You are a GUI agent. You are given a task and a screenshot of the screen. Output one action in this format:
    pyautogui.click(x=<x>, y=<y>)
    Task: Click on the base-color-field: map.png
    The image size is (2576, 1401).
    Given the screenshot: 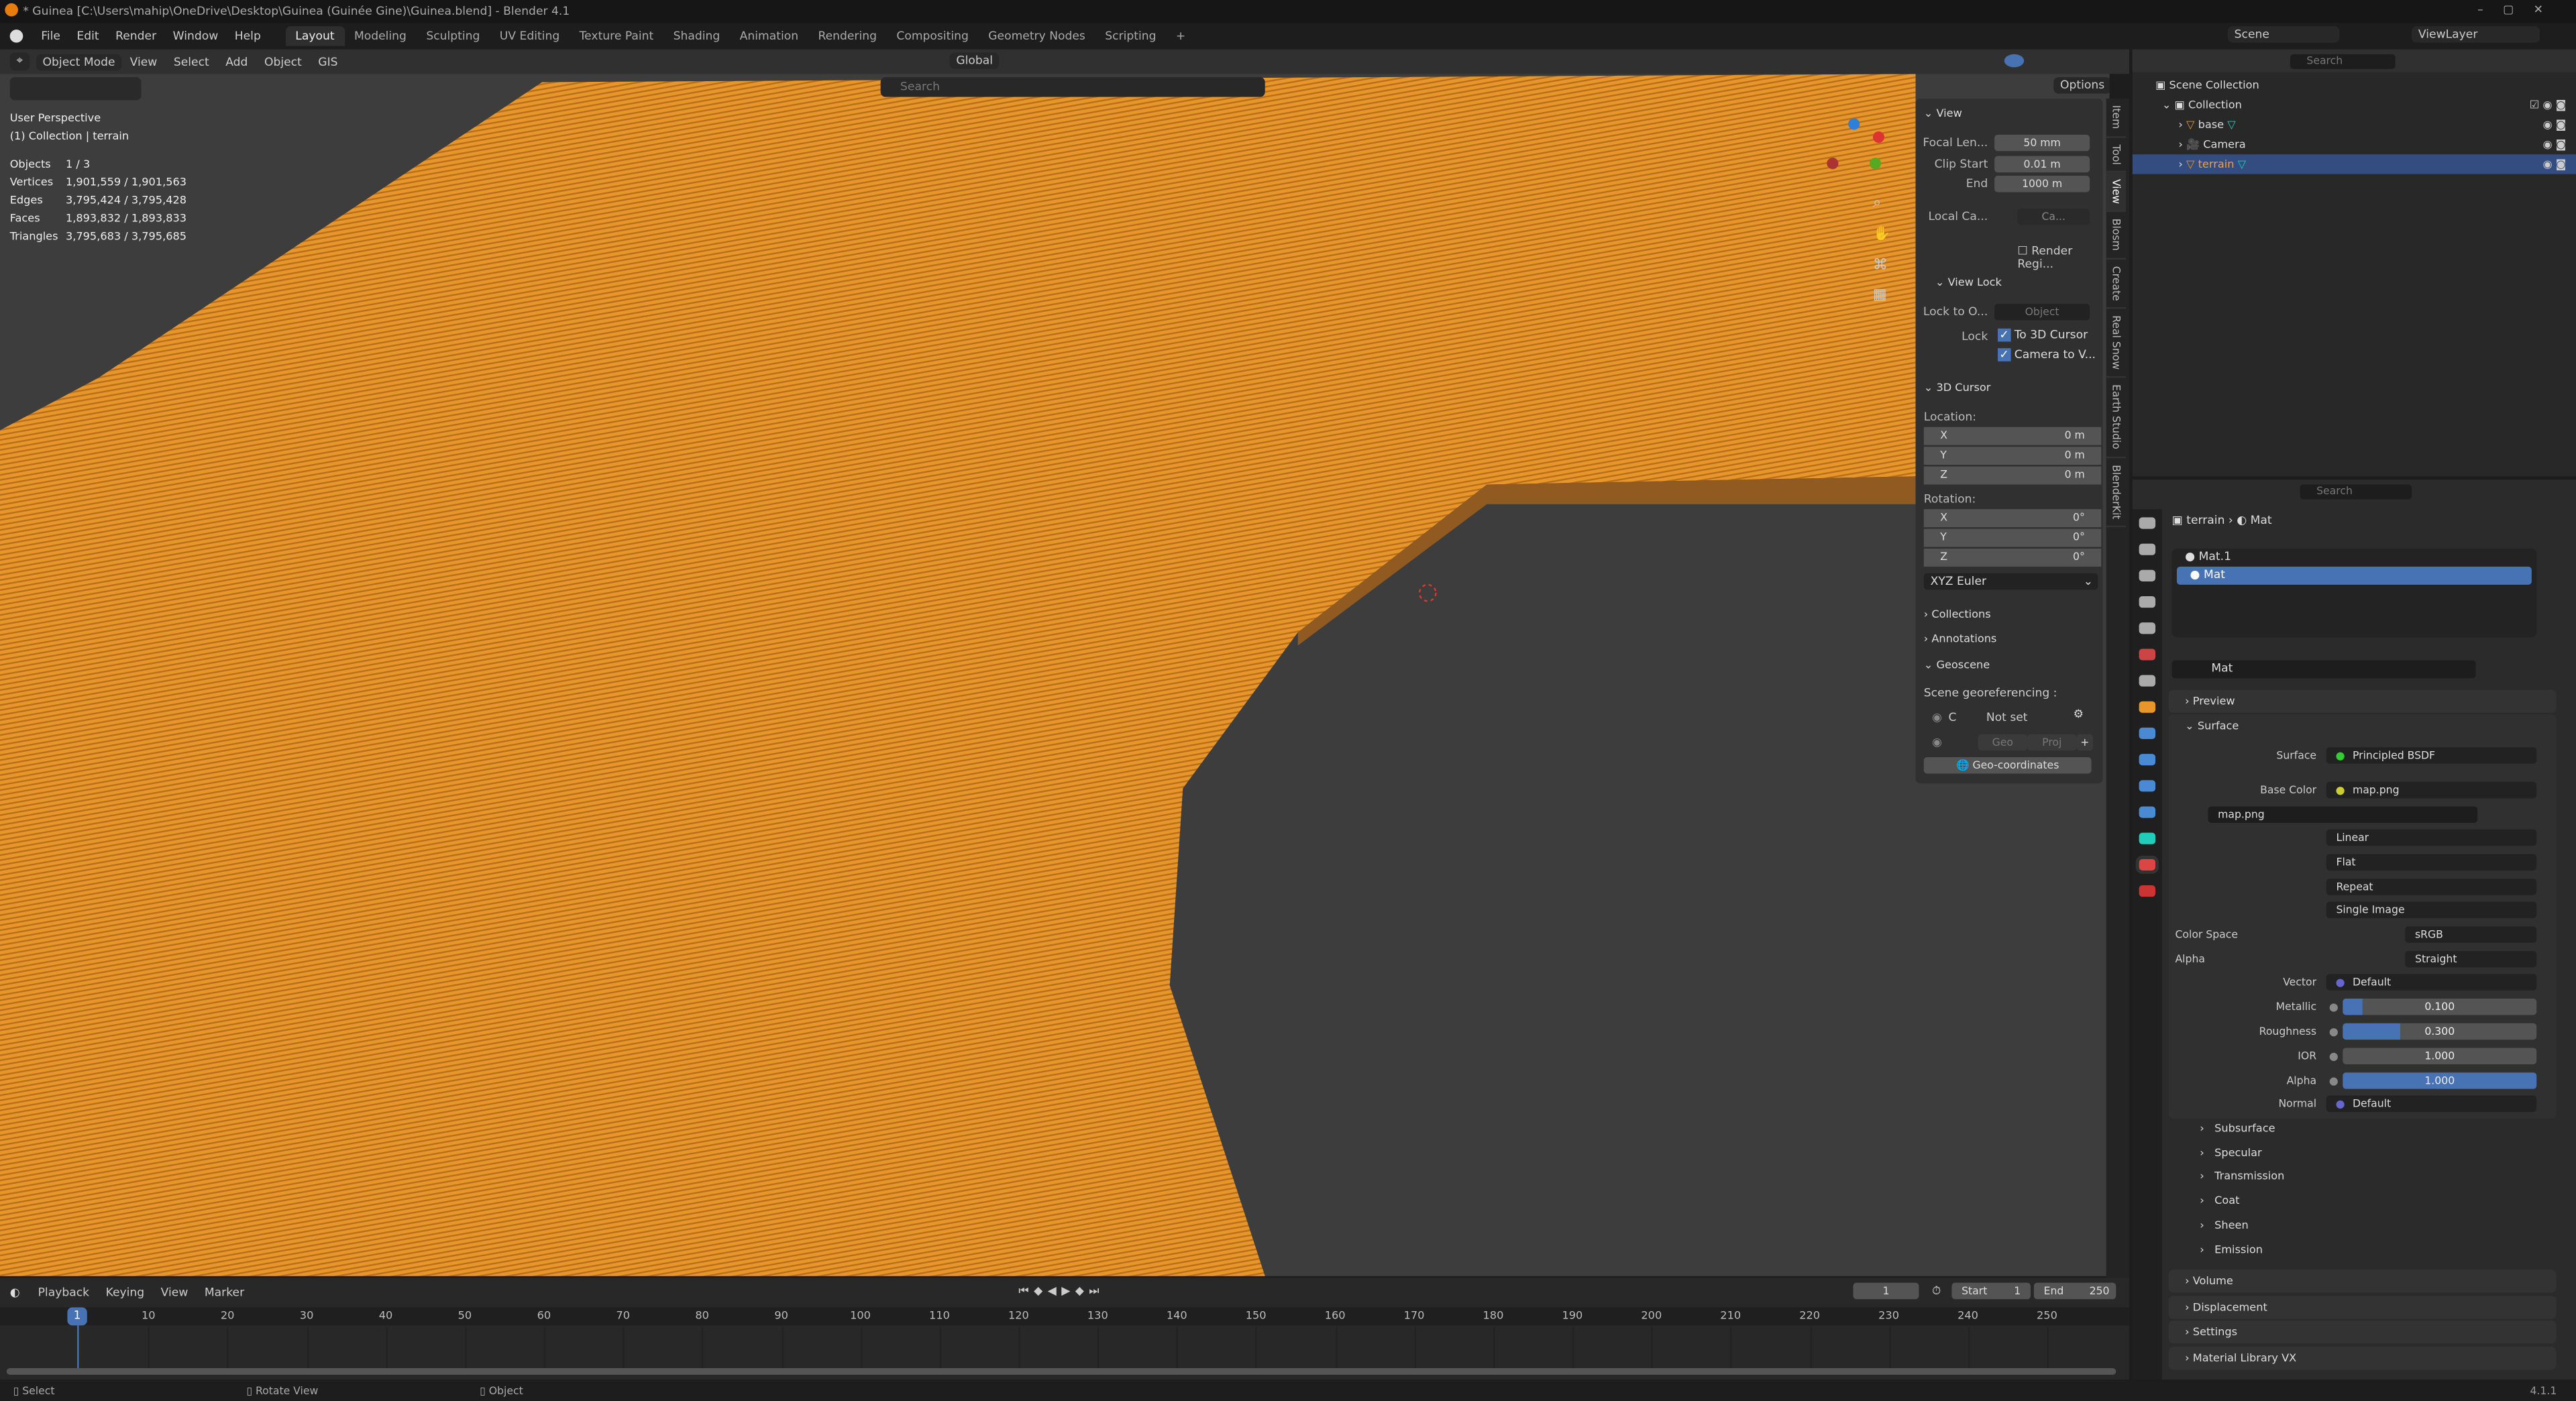 What is the action you would take?
    pyautogui.click(x=2431, y=790)
    